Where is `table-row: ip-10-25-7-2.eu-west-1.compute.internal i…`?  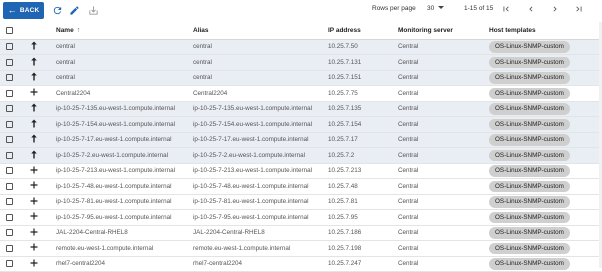 table-row: ip-10-25-7-2.eu-west-1.compute.internal i… is located at coordinates (301, 155).